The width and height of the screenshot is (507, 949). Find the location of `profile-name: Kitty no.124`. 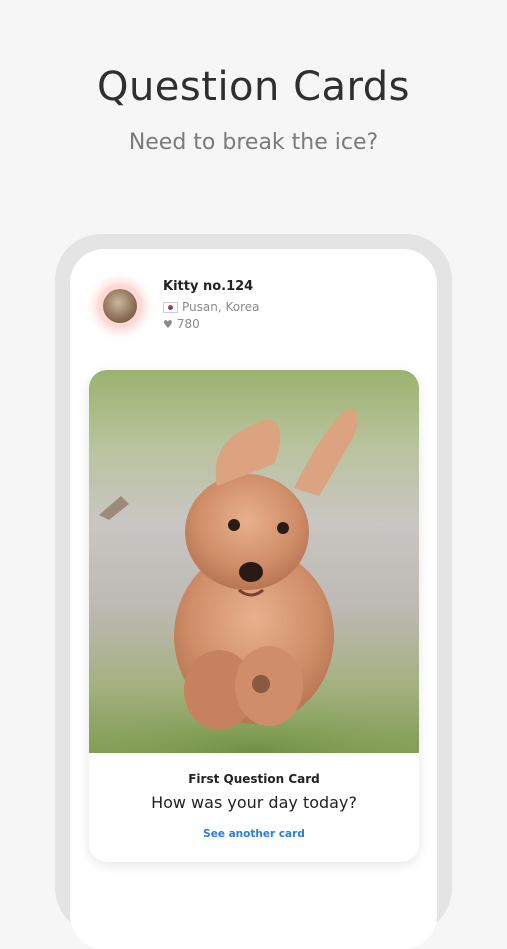

profile-name: Kitty no.124 is located at coordinates (208, 286).